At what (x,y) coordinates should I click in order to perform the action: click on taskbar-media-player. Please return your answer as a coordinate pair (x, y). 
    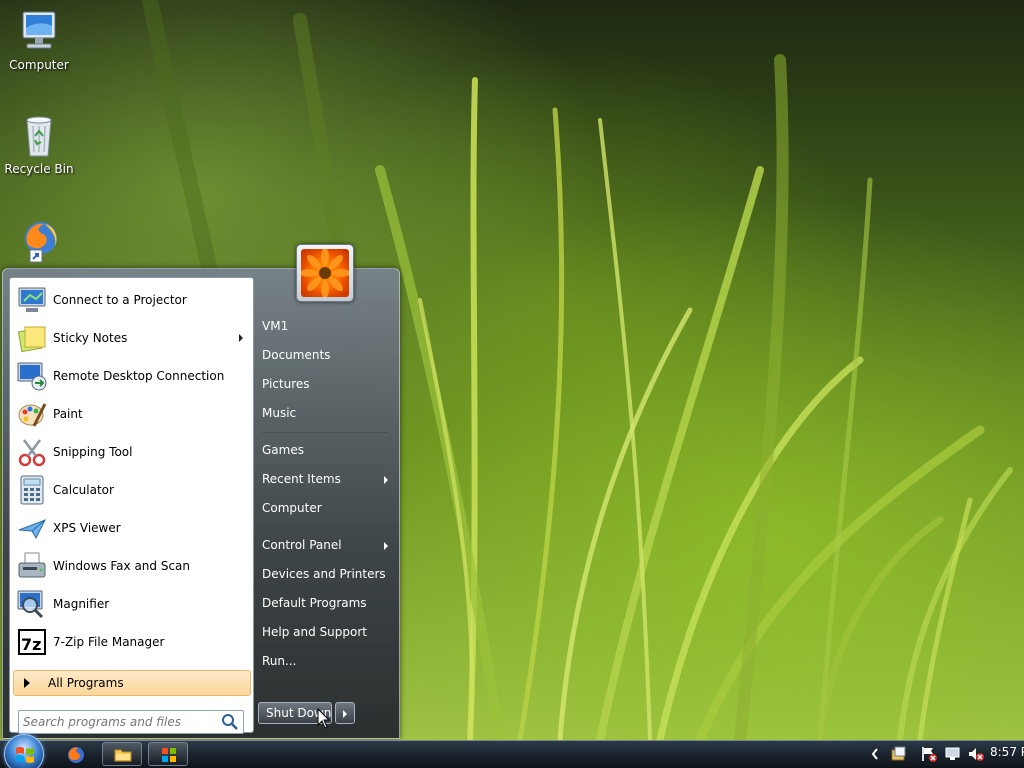
    Looking at the image, I should click on (168, 754).